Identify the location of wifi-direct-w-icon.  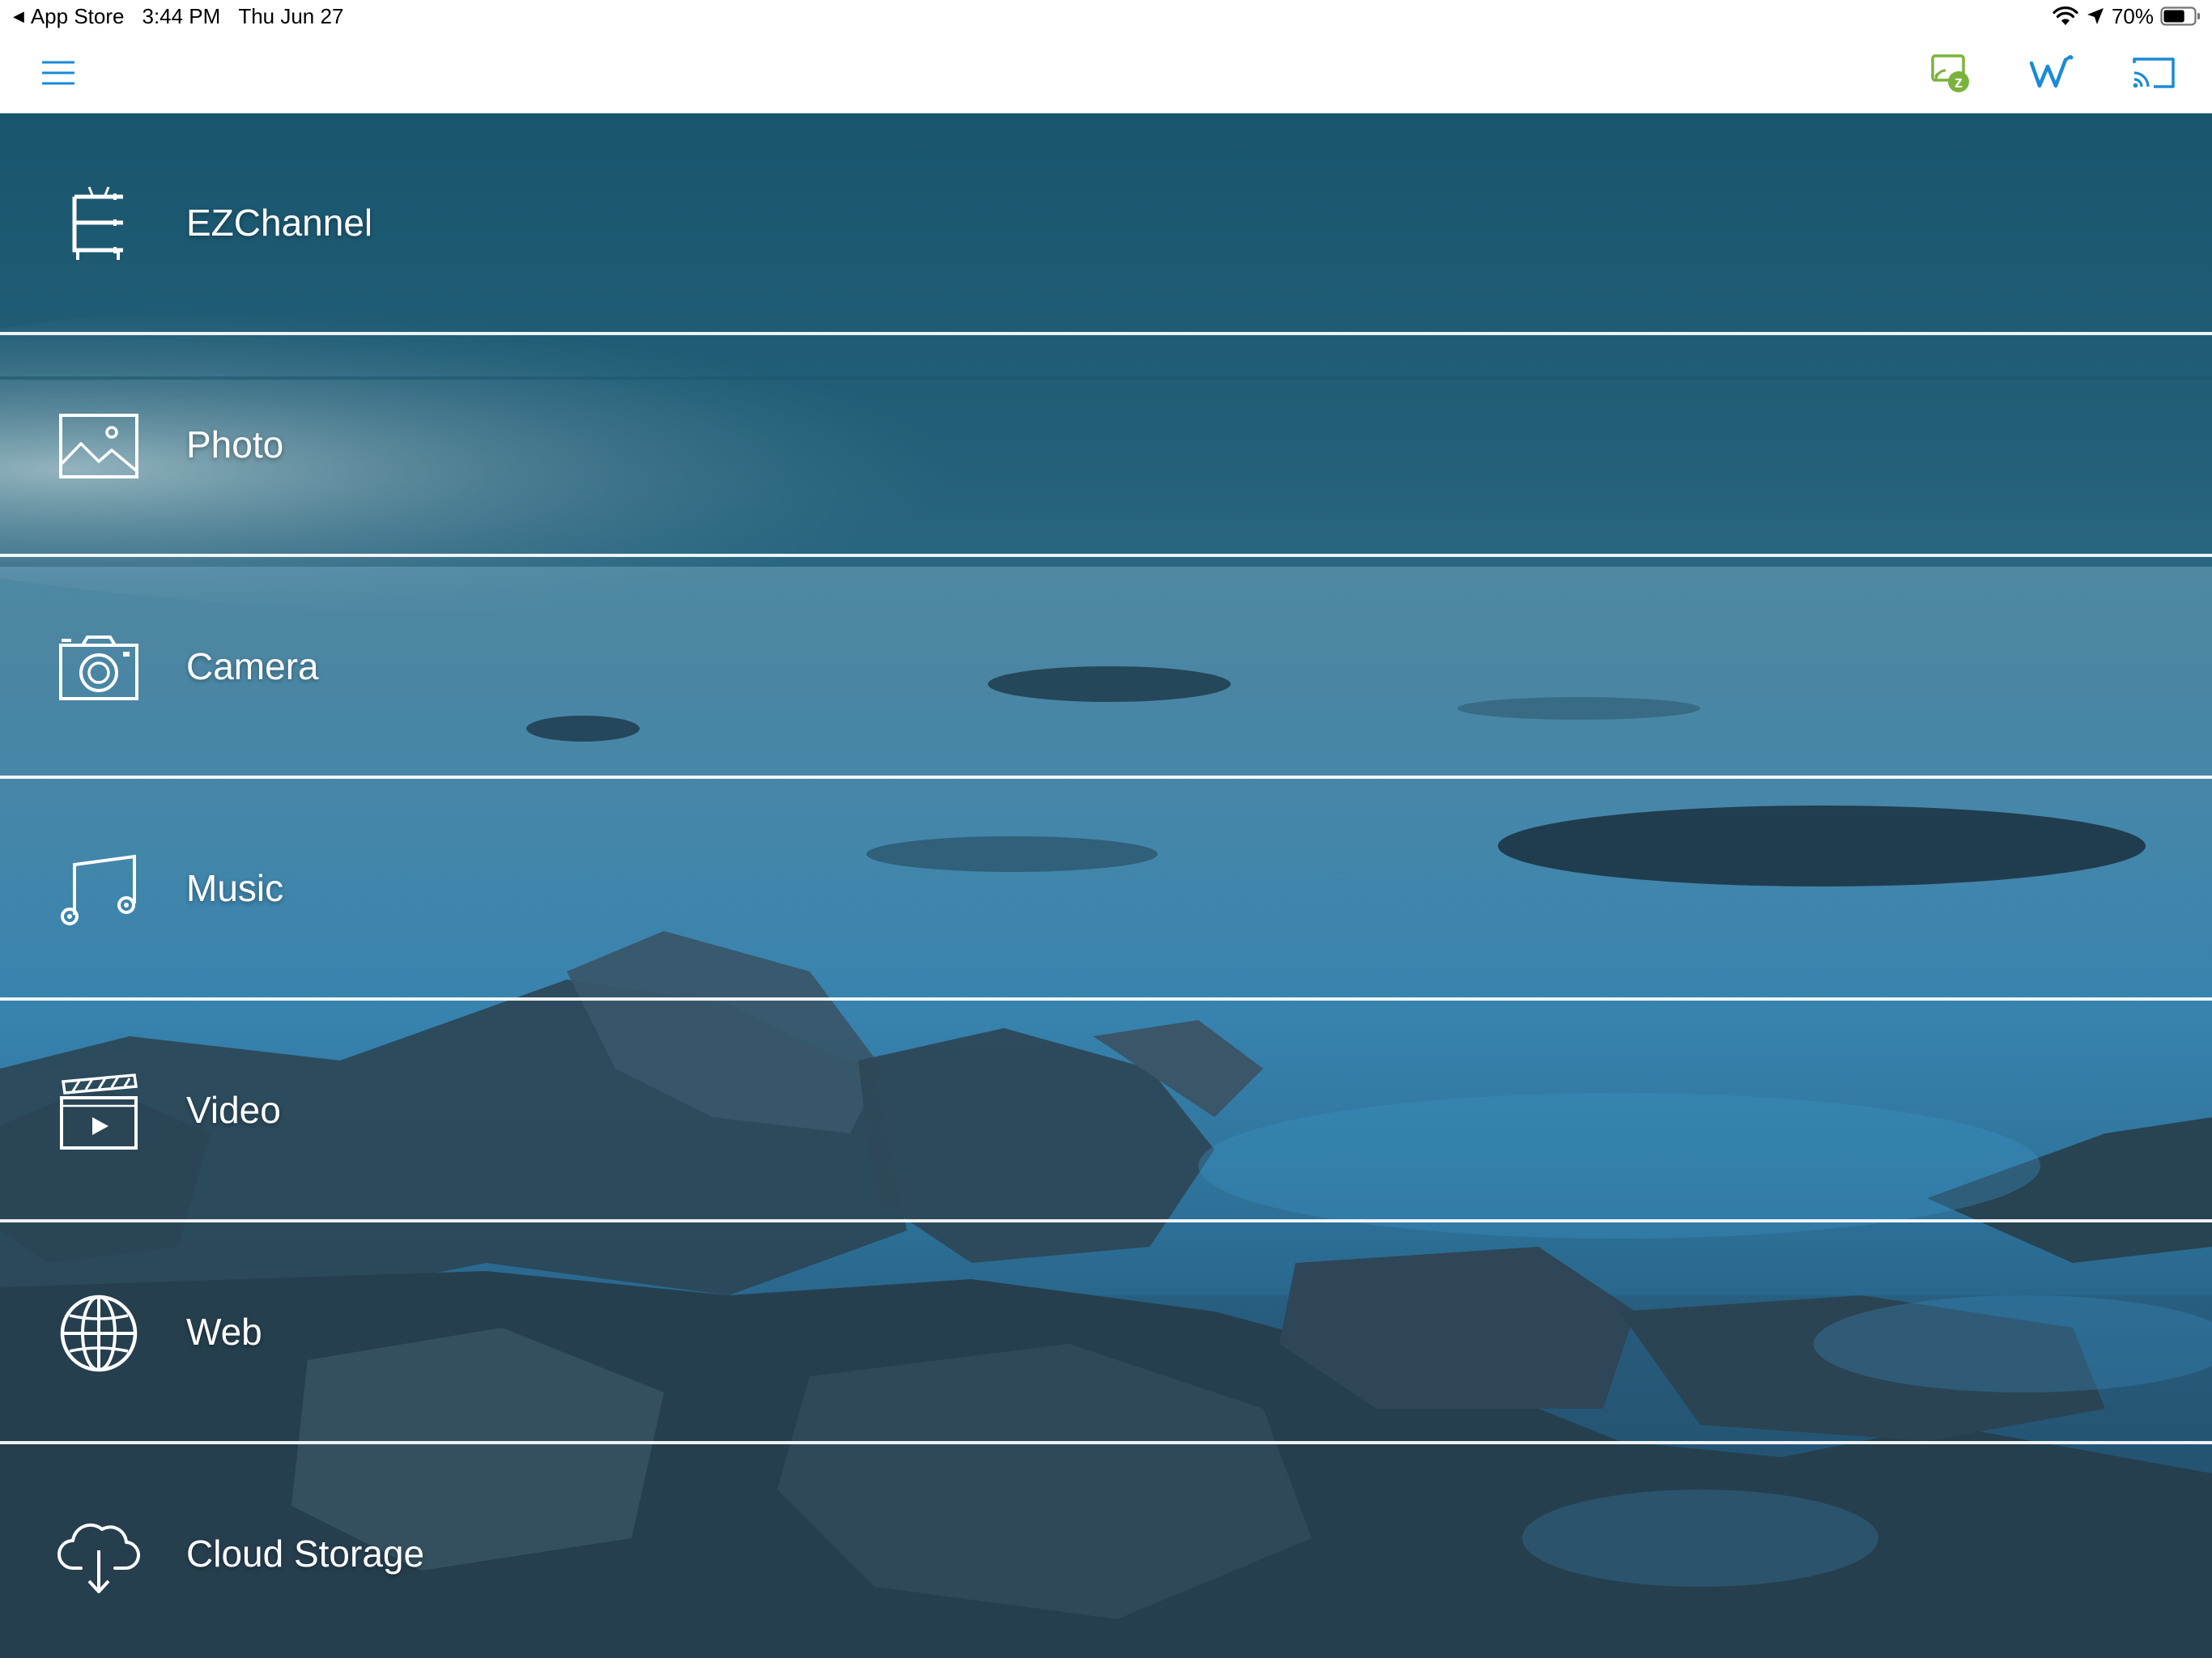
(2052, 74).